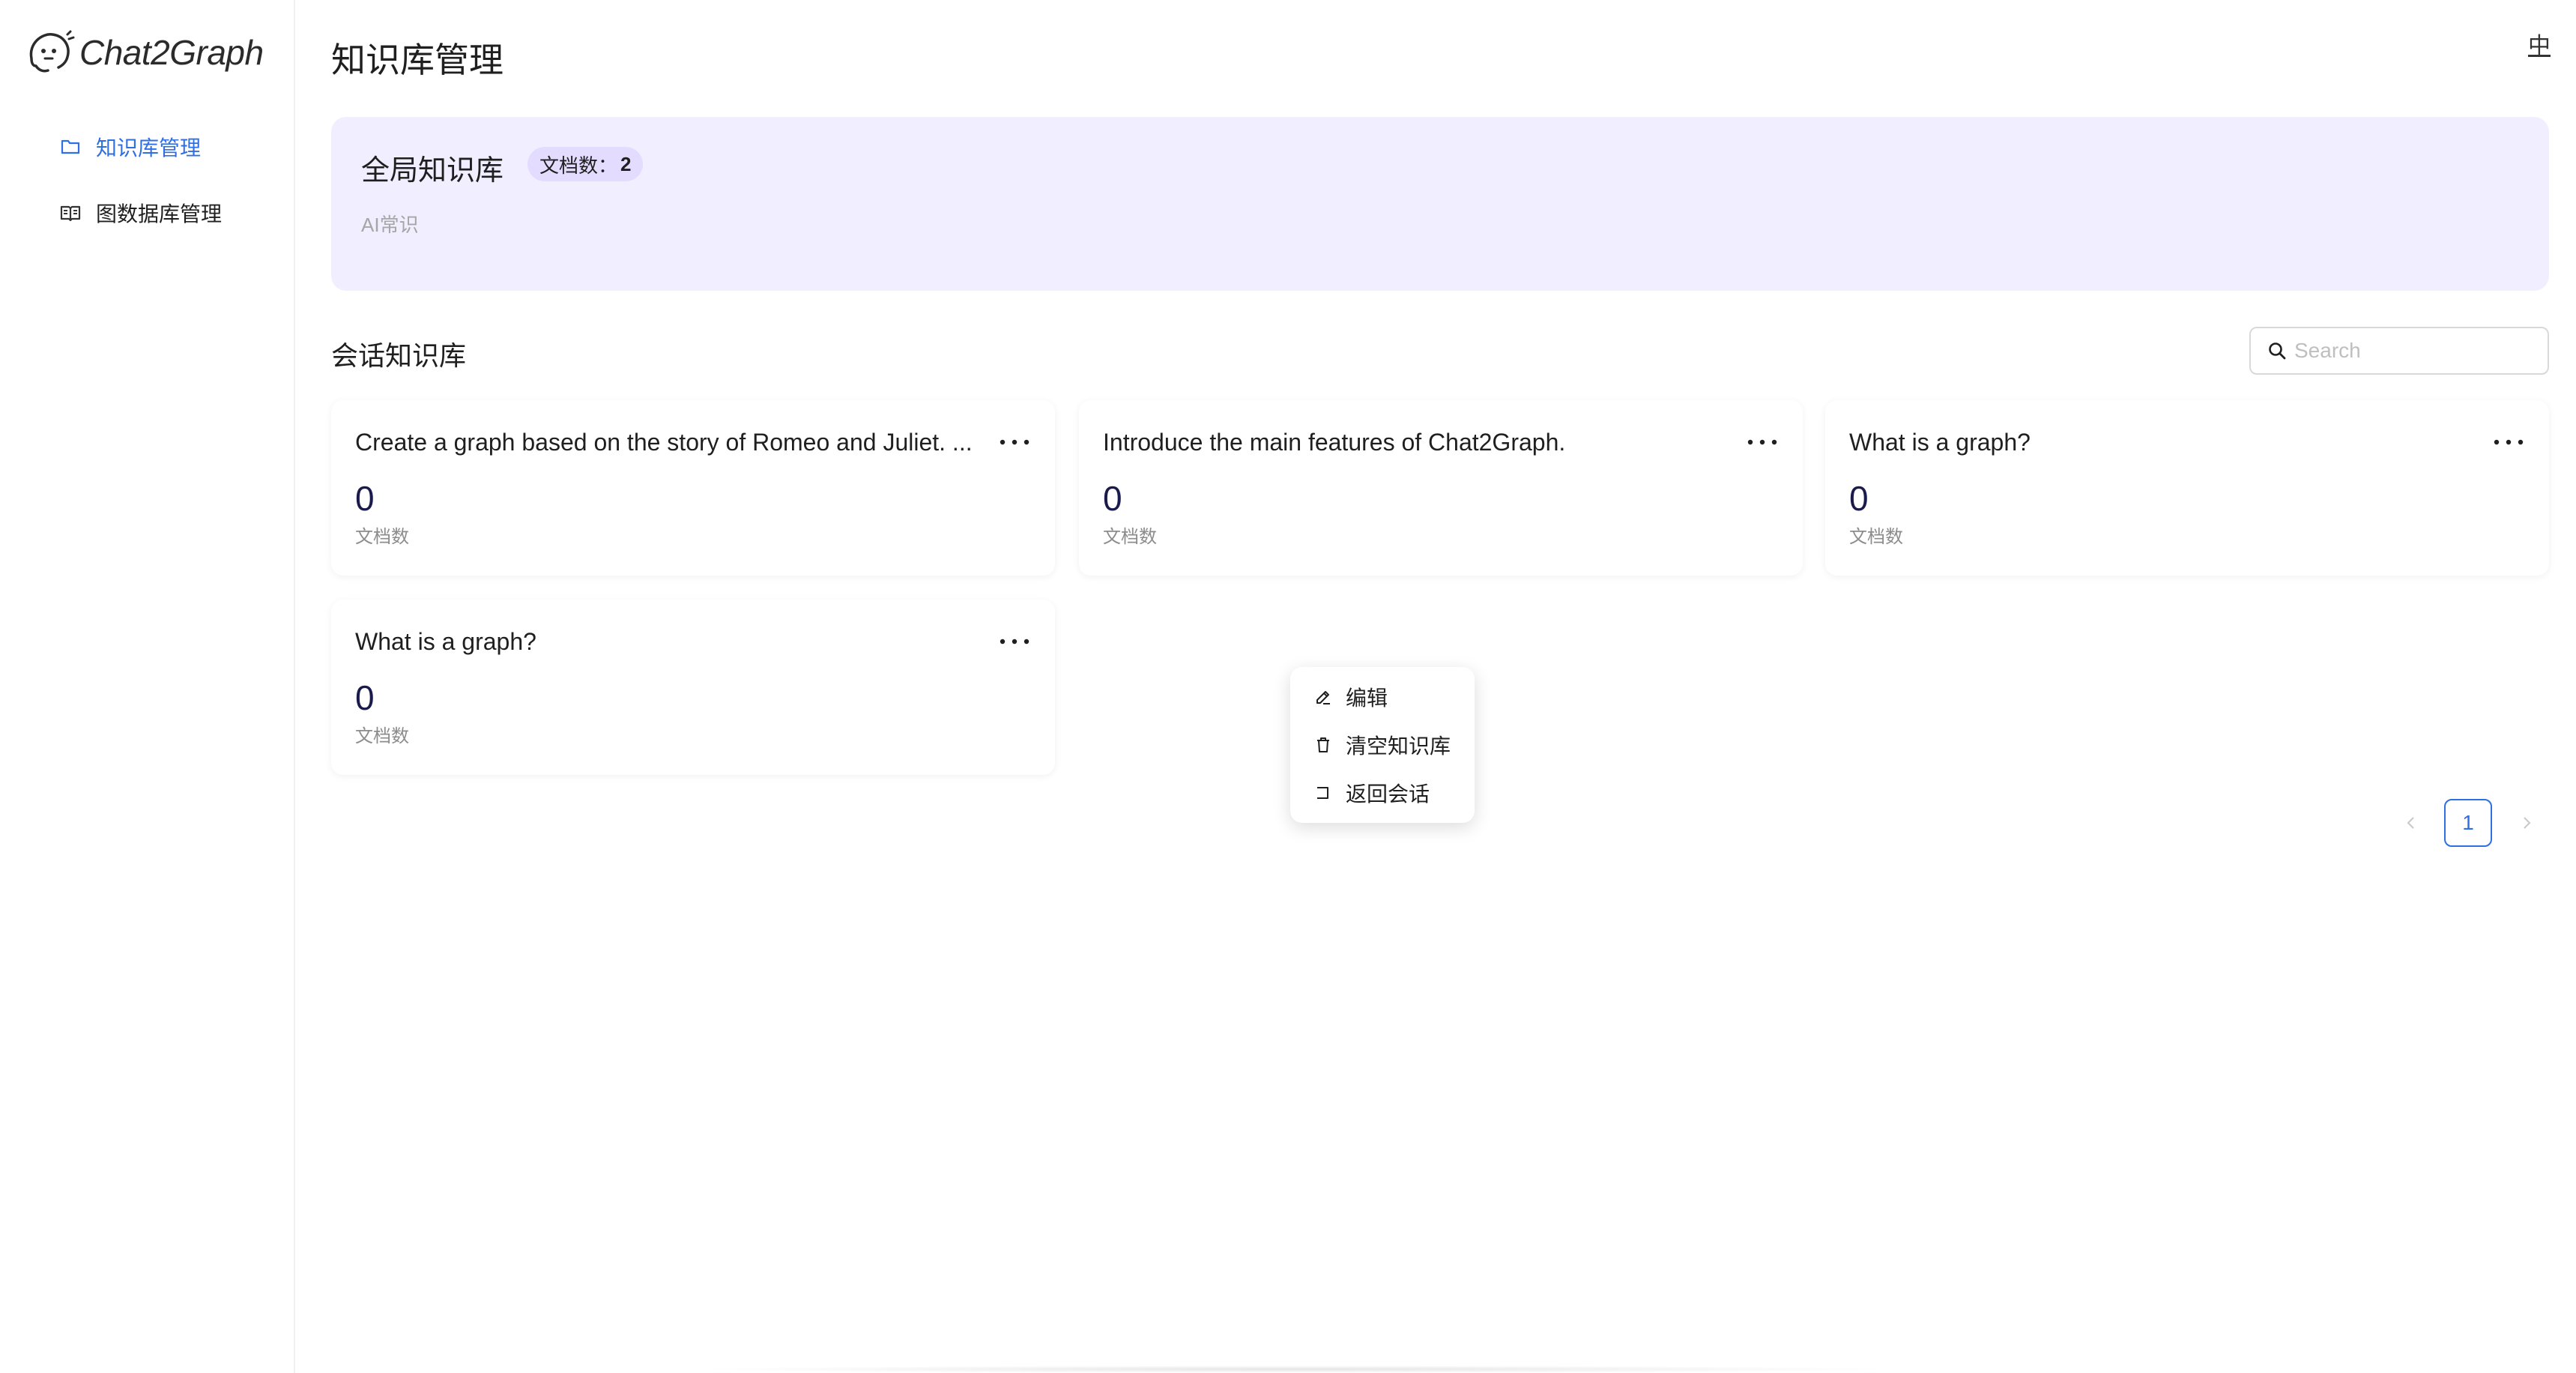 This screenshot has height=1373, width=2576. I want to click on card-options-dropdown: 编辑 清空知识库 返回会话, so click(1382, 745).